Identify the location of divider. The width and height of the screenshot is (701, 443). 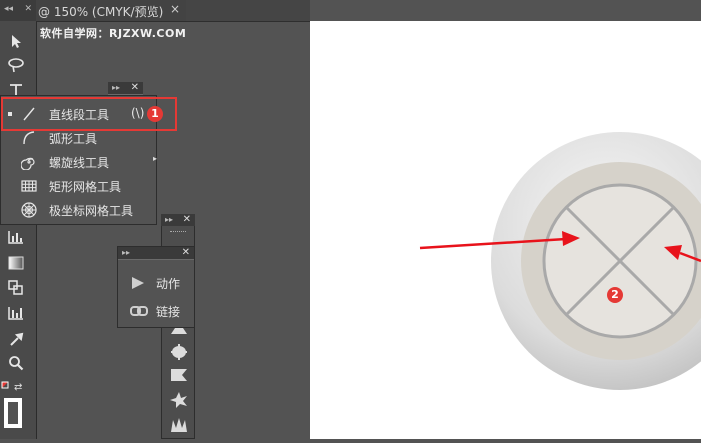
(156, 259).